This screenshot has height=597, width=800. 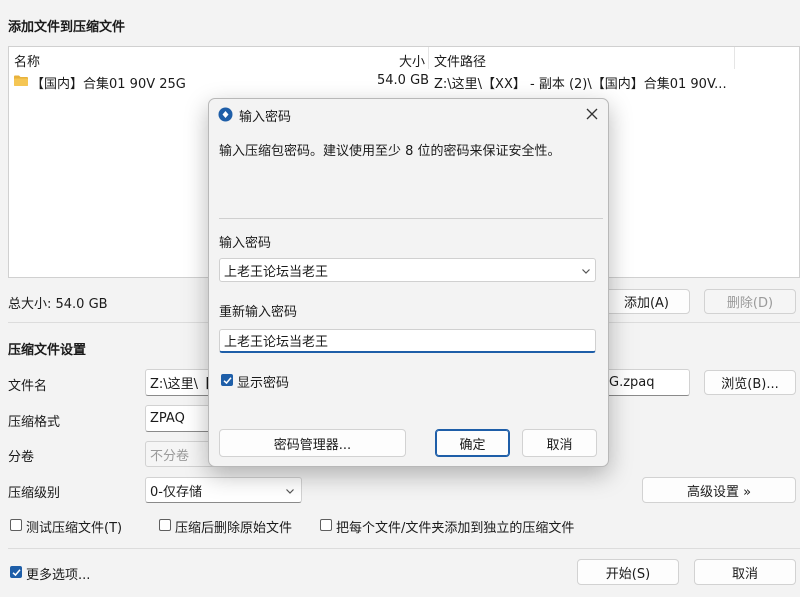 What do you see at coordinates (407, 270) in the screenshot?
I see `password-input: 上老王论坛当老王` at bounding box center [407, 270].